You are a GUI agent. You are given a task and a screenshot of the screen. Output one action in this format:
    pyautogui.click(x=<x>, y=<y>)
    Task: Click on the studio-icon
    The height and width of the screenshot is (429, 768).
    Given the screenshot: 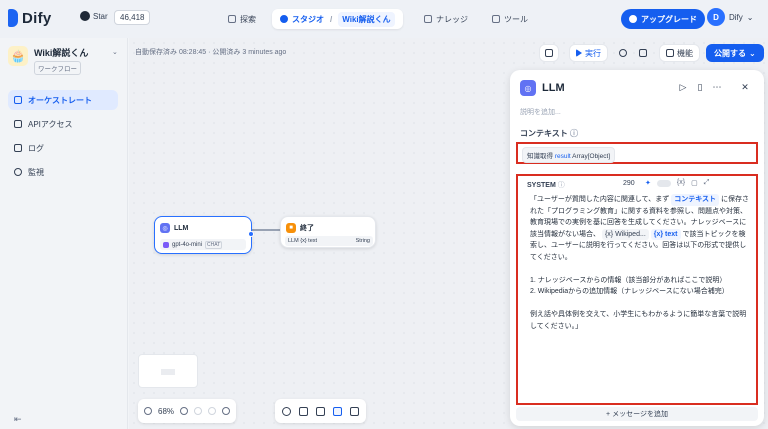 What is the action you would take?
    pyautogui.click(x=284, y=19)
    